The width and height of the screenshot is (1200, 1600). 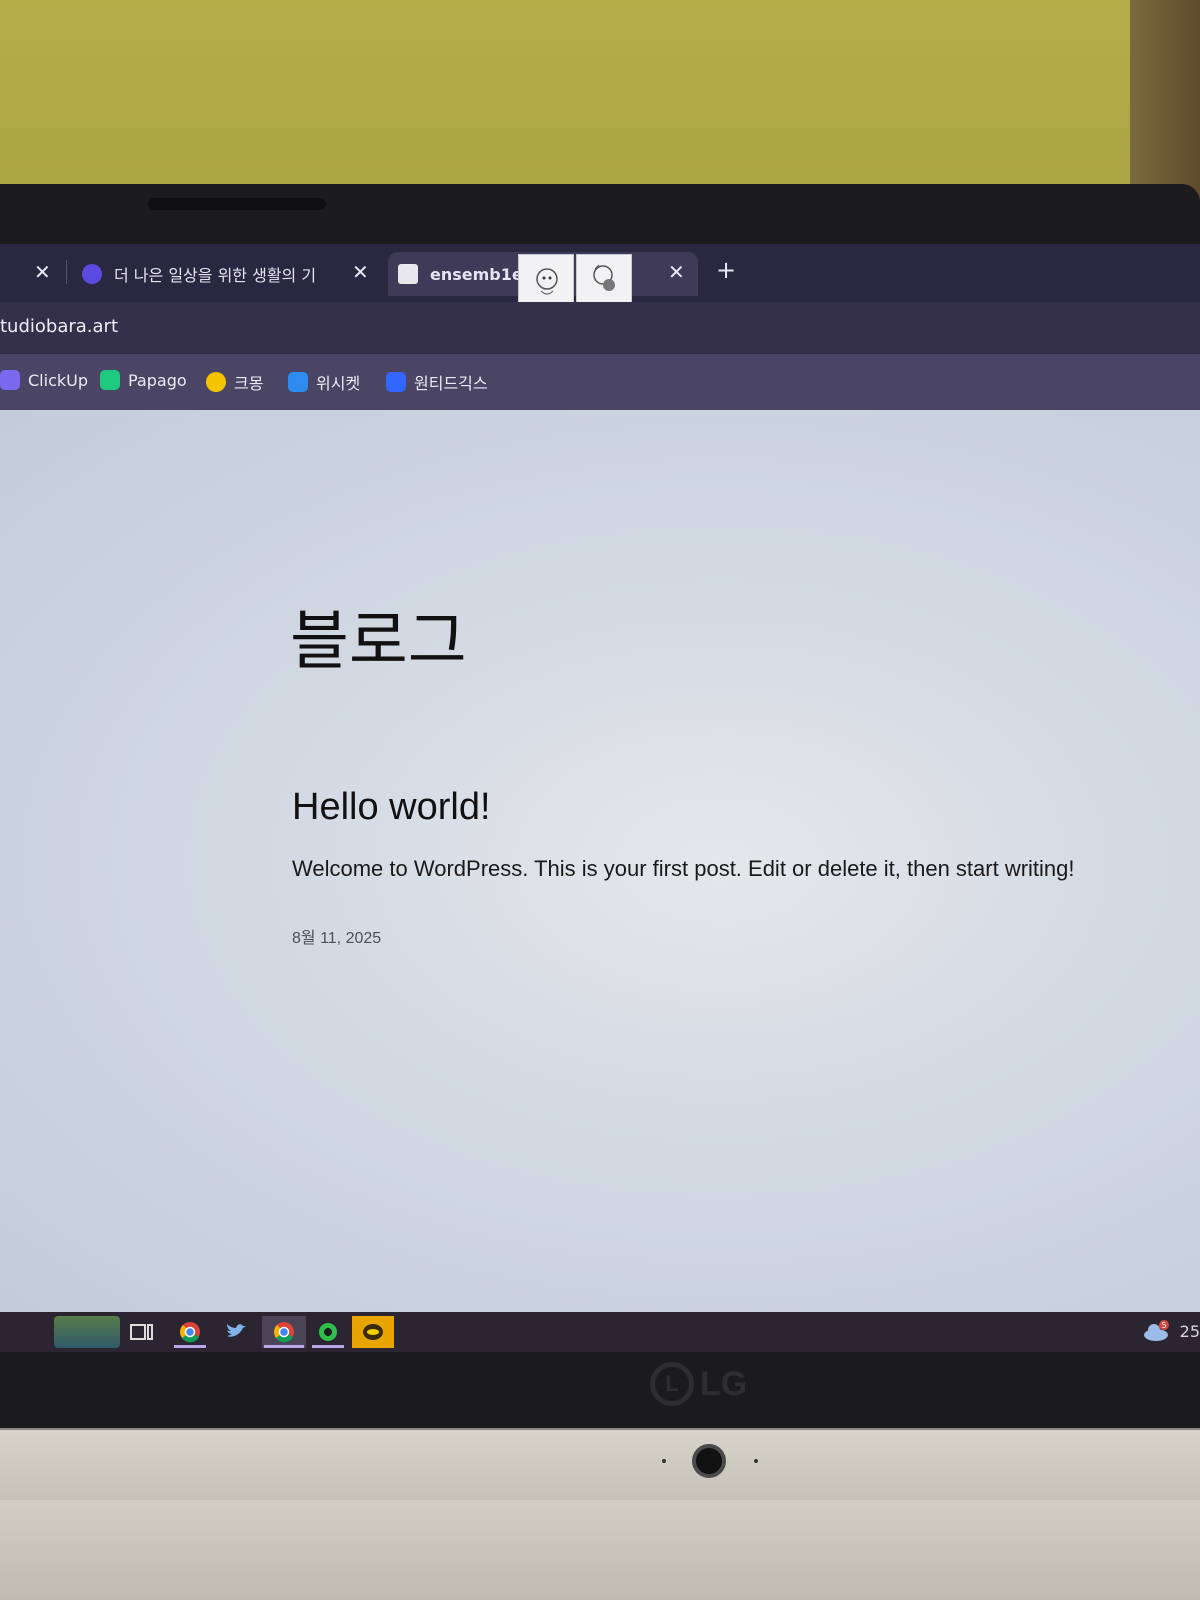 I want to click on bookmarks-bar: ClickUp Papago 크몽 위시켓 원티드긱스, so click(x=600, y=383).